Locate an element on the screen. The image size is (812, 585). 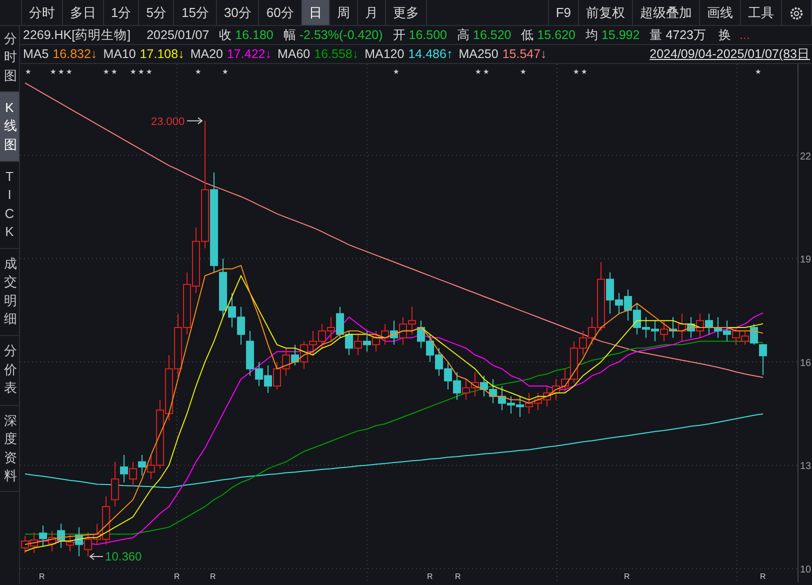
field-value: 16.520 is located at coordinates (492, 35).